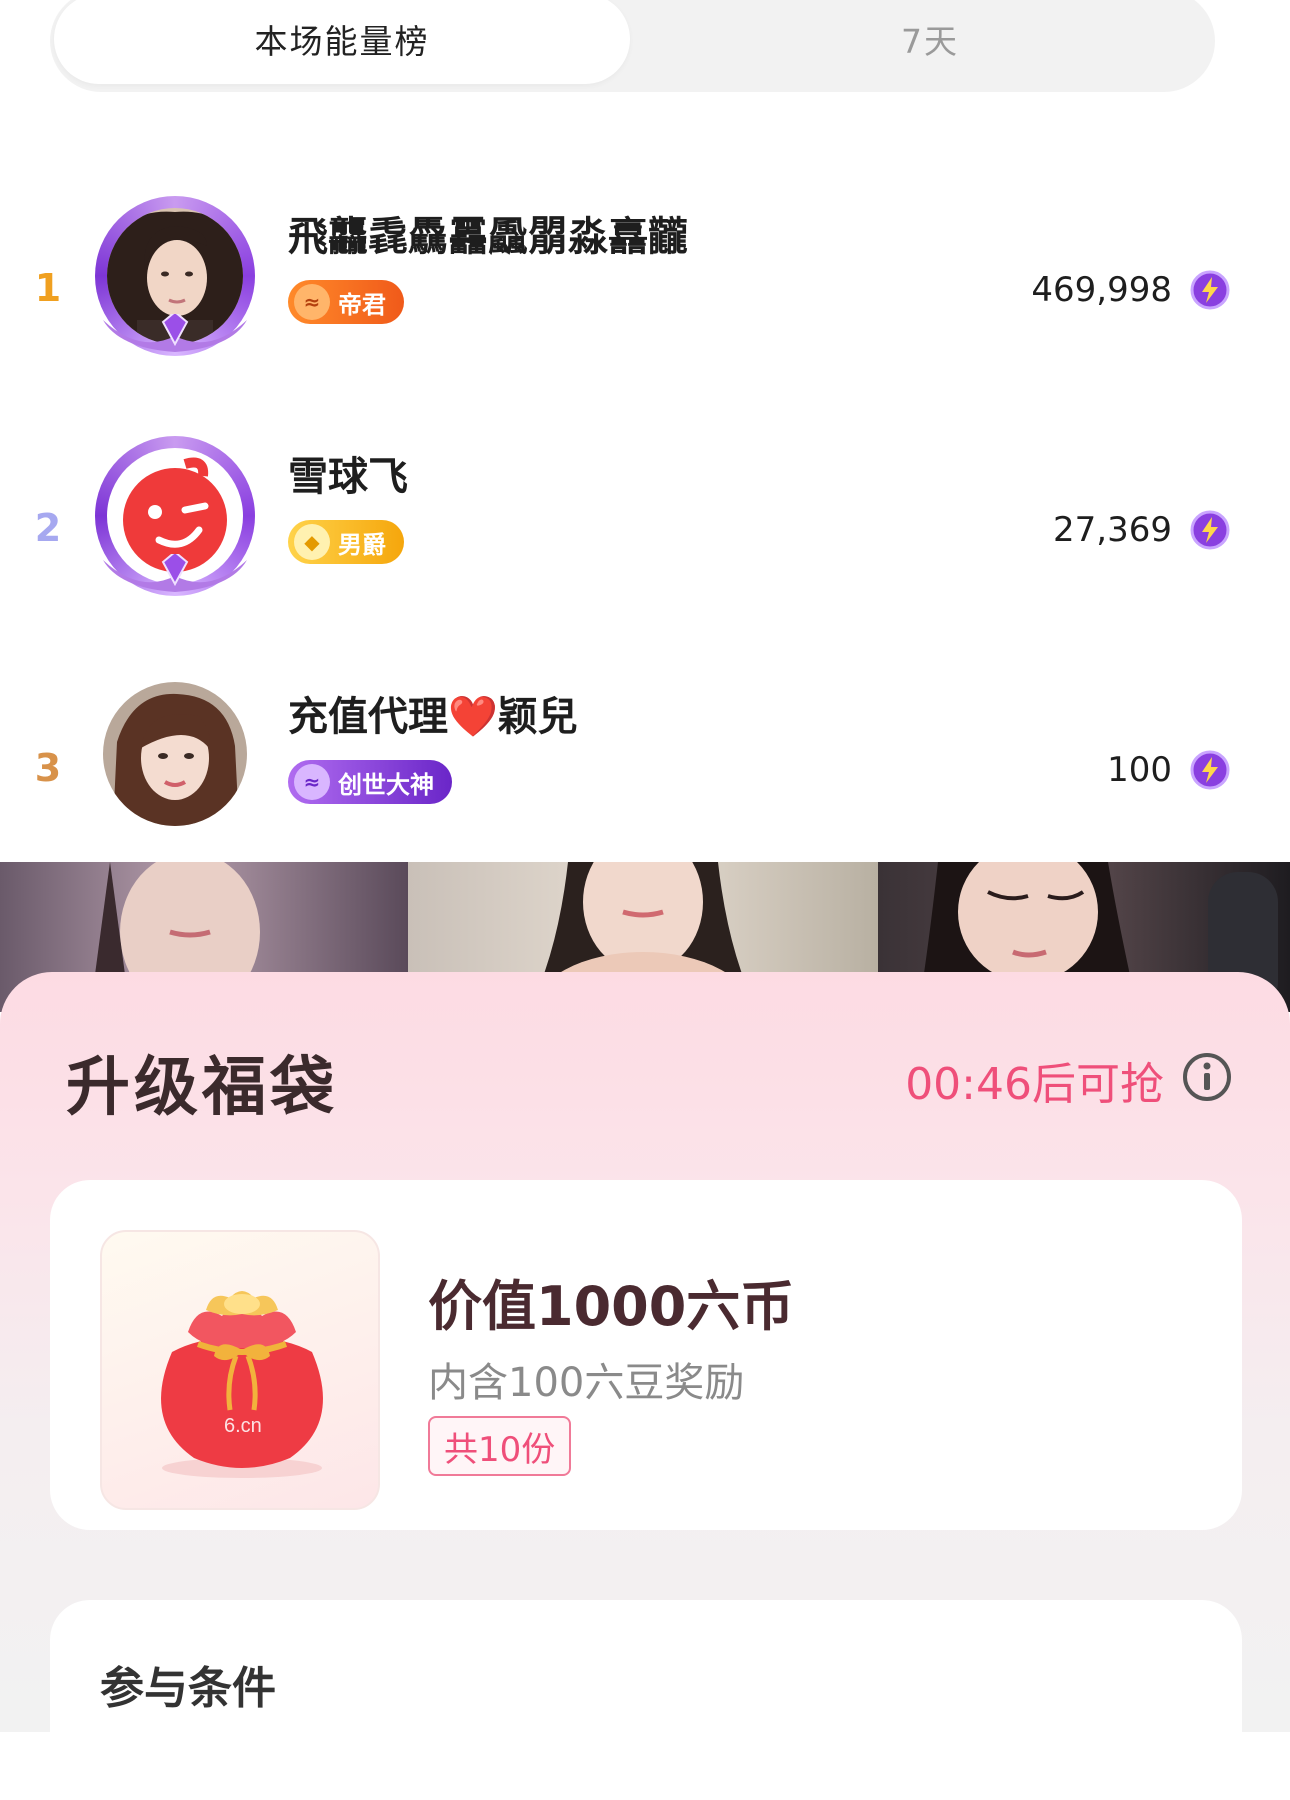 Image resolution: width=1290 pixels, height=1800 pixels. What do you see at coordinates (632, 46) in the screenshot?
I see `ranking-tabs: 本场能量榜 7天` at bounding box center [632, 46].